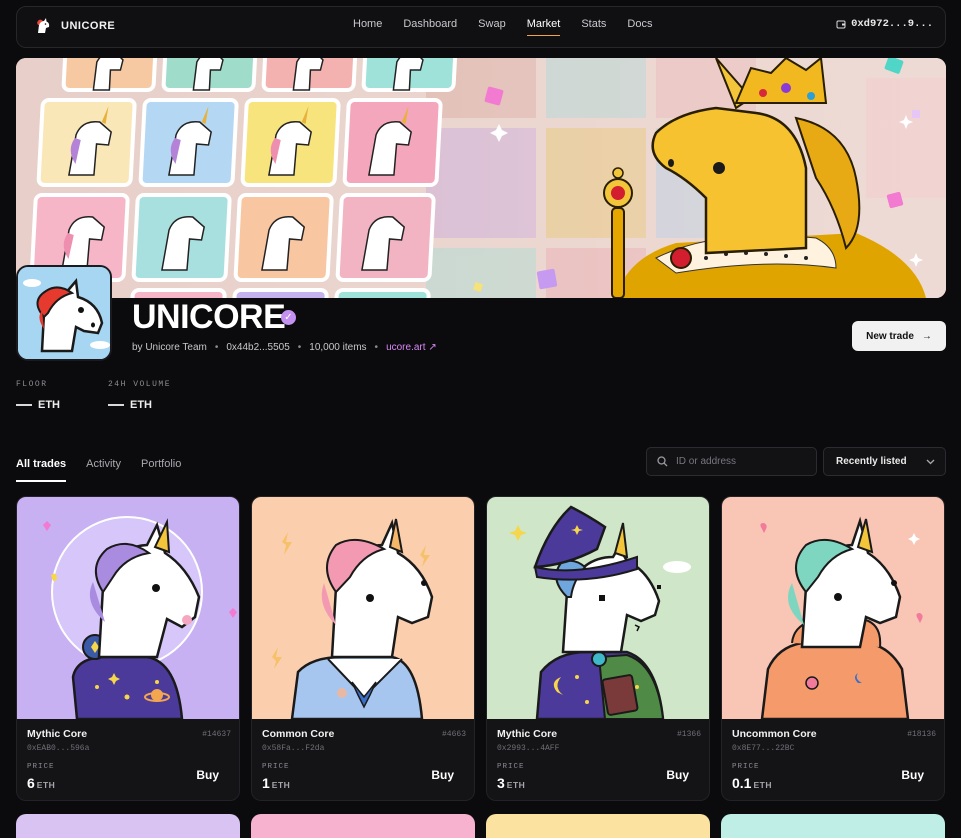 This screenshot has width=961, height=838. I want to click on card-price: 0.1 ETH, so click(752, 783).